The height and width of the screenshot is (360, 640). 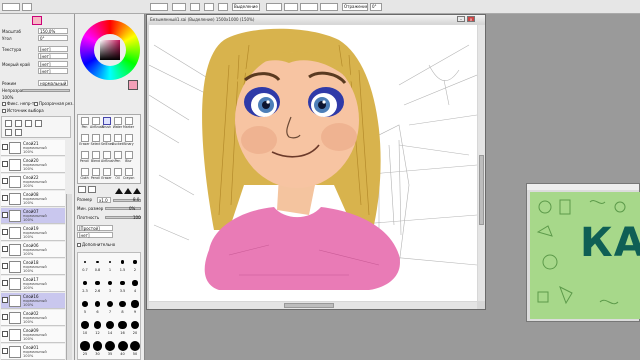 I want to click on brush-size-cell: 3, so click(x=110, y=285).